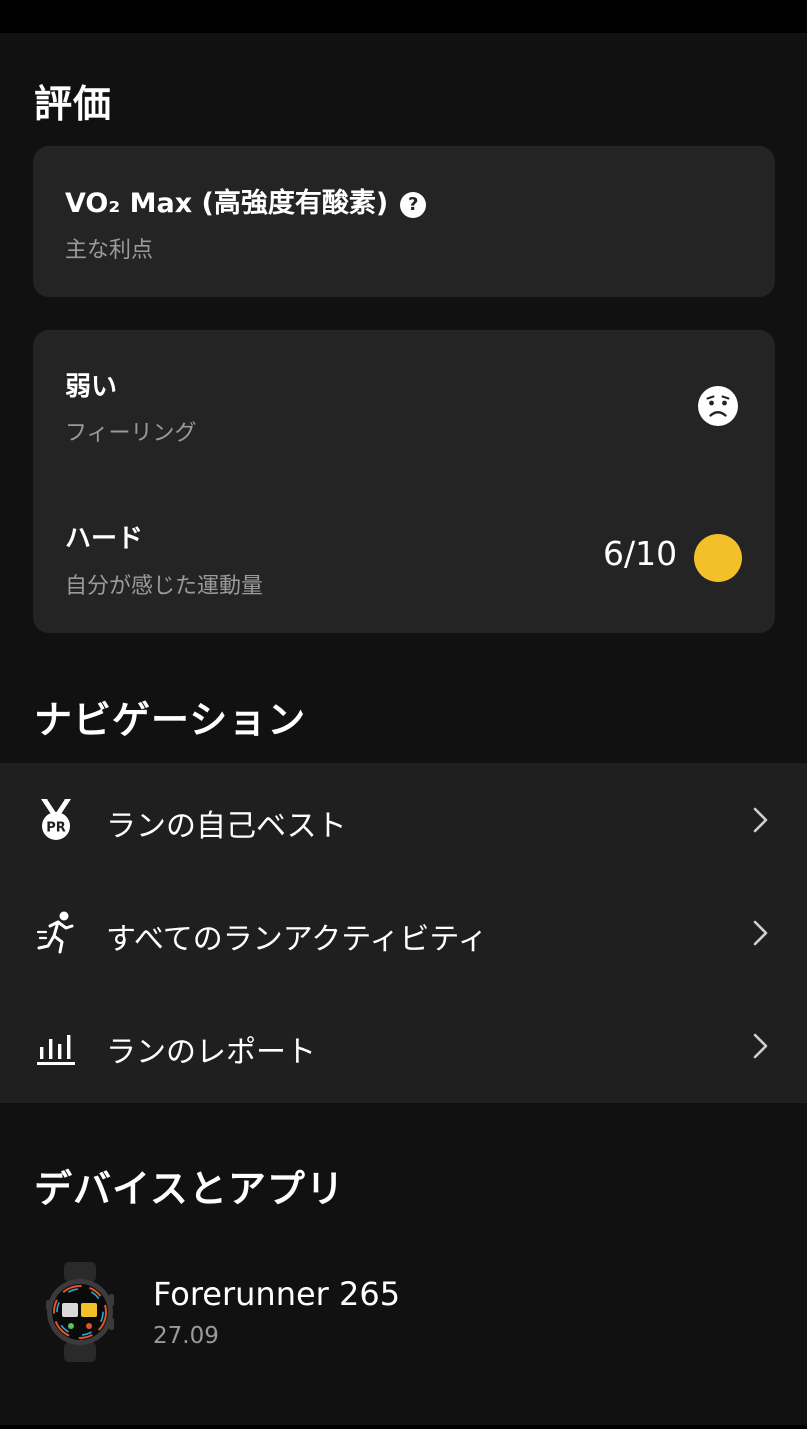 This screenshot has height=1429, width=807. What do you see at coordinates (91, 387) in the screenshot?
I see `feeling-value: 弱い` at bounding box center [91, 387].